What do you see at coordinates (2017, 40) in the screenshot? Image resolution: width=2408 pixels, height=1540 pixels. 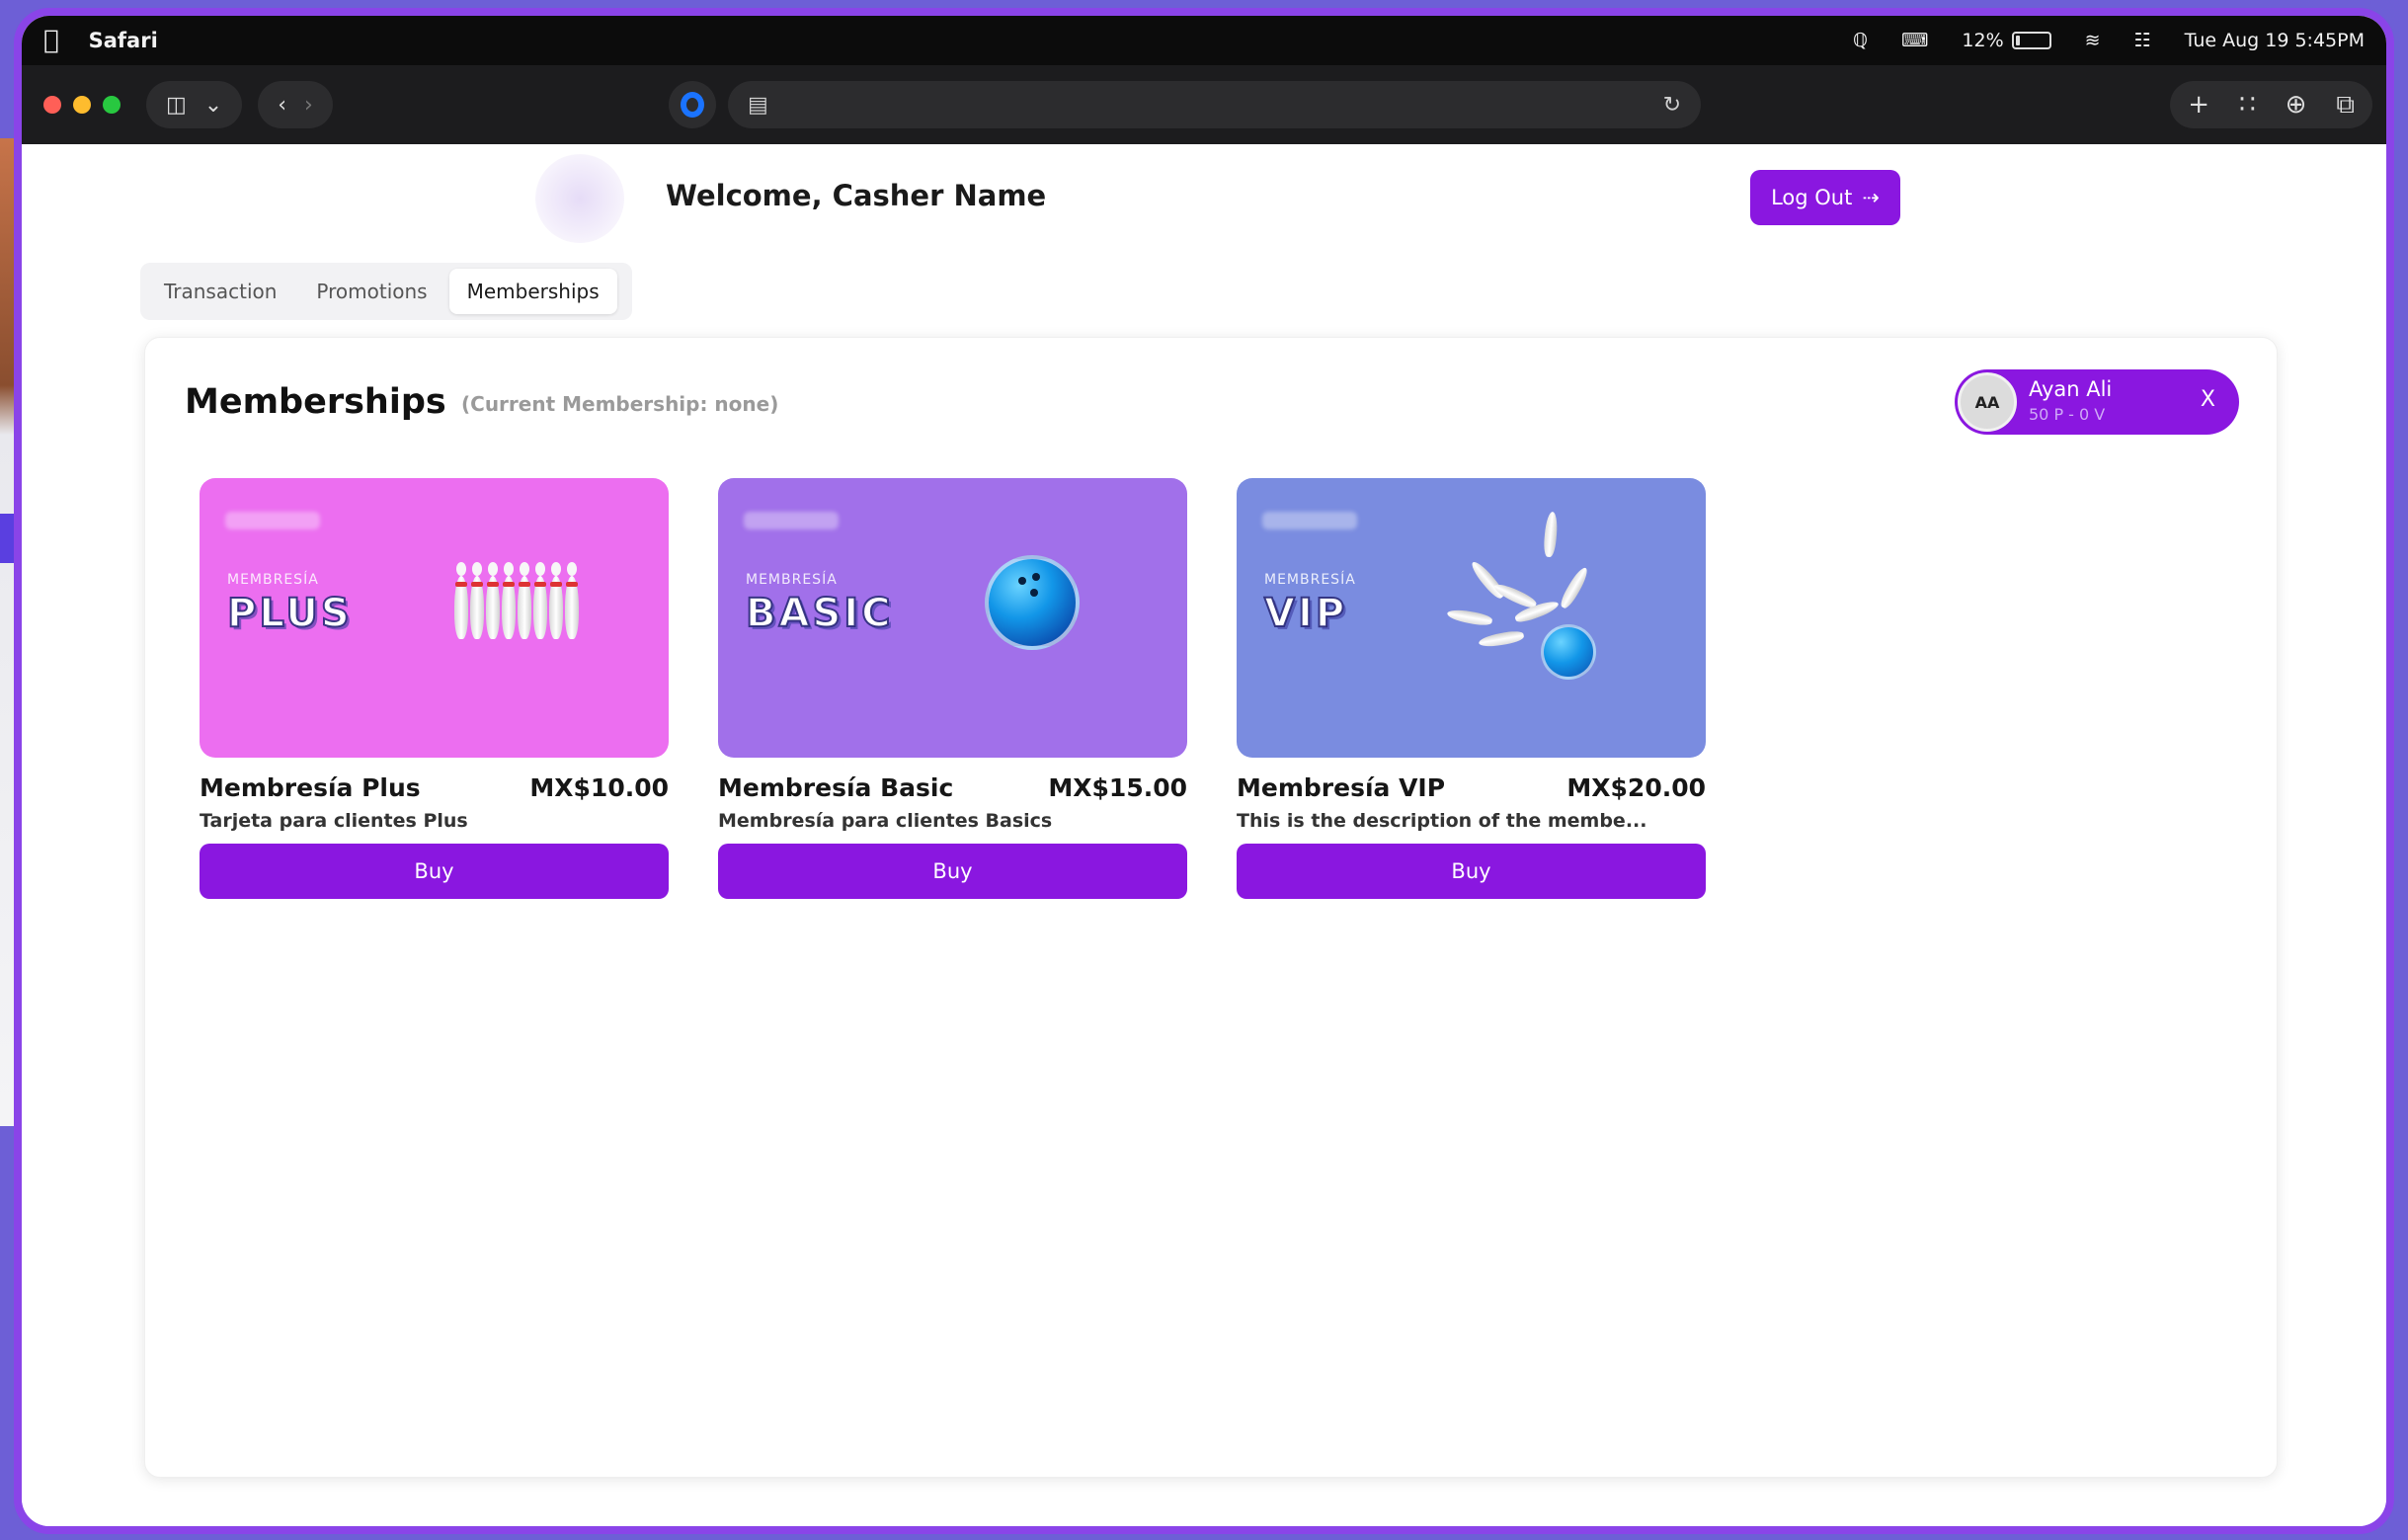 I see `battery-fill` at bounding box center [2017, 40].